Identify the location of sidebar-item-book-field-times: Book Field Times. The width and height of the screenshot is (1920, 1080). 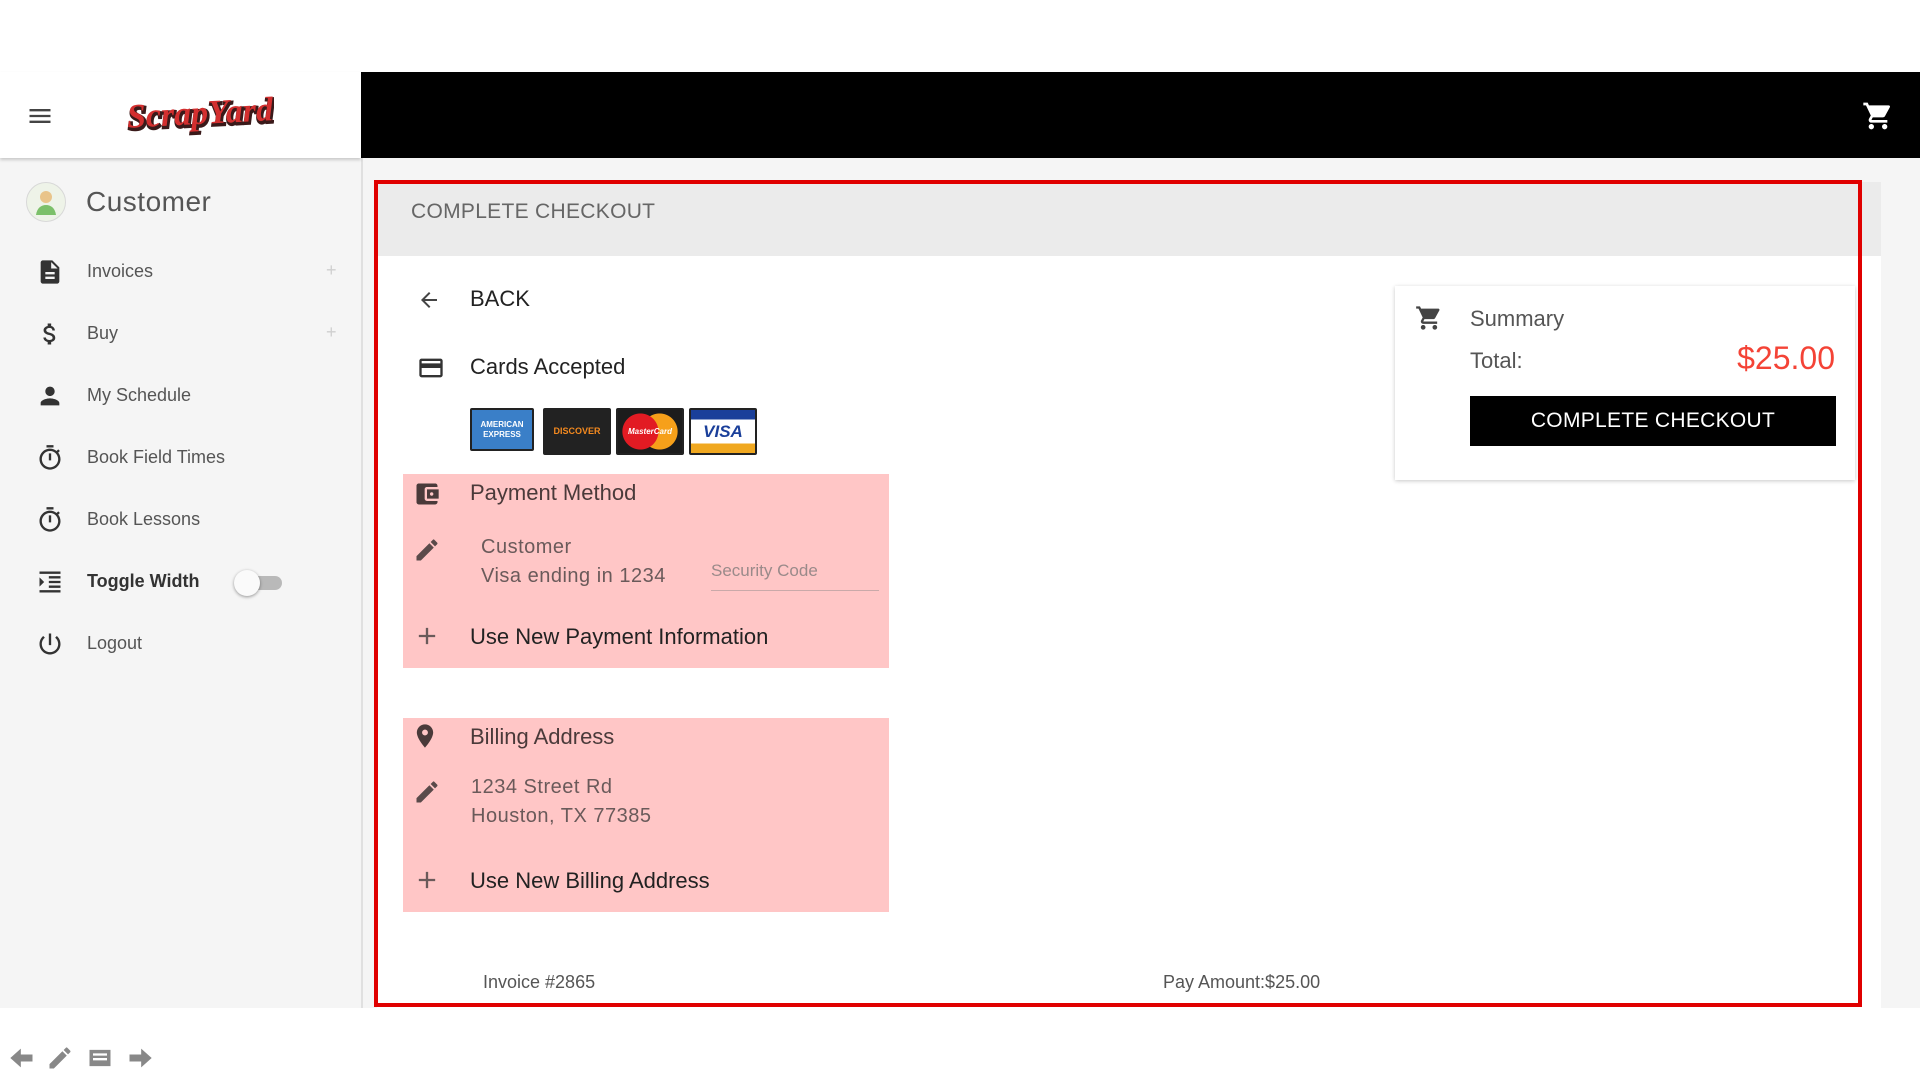
(172, 457).